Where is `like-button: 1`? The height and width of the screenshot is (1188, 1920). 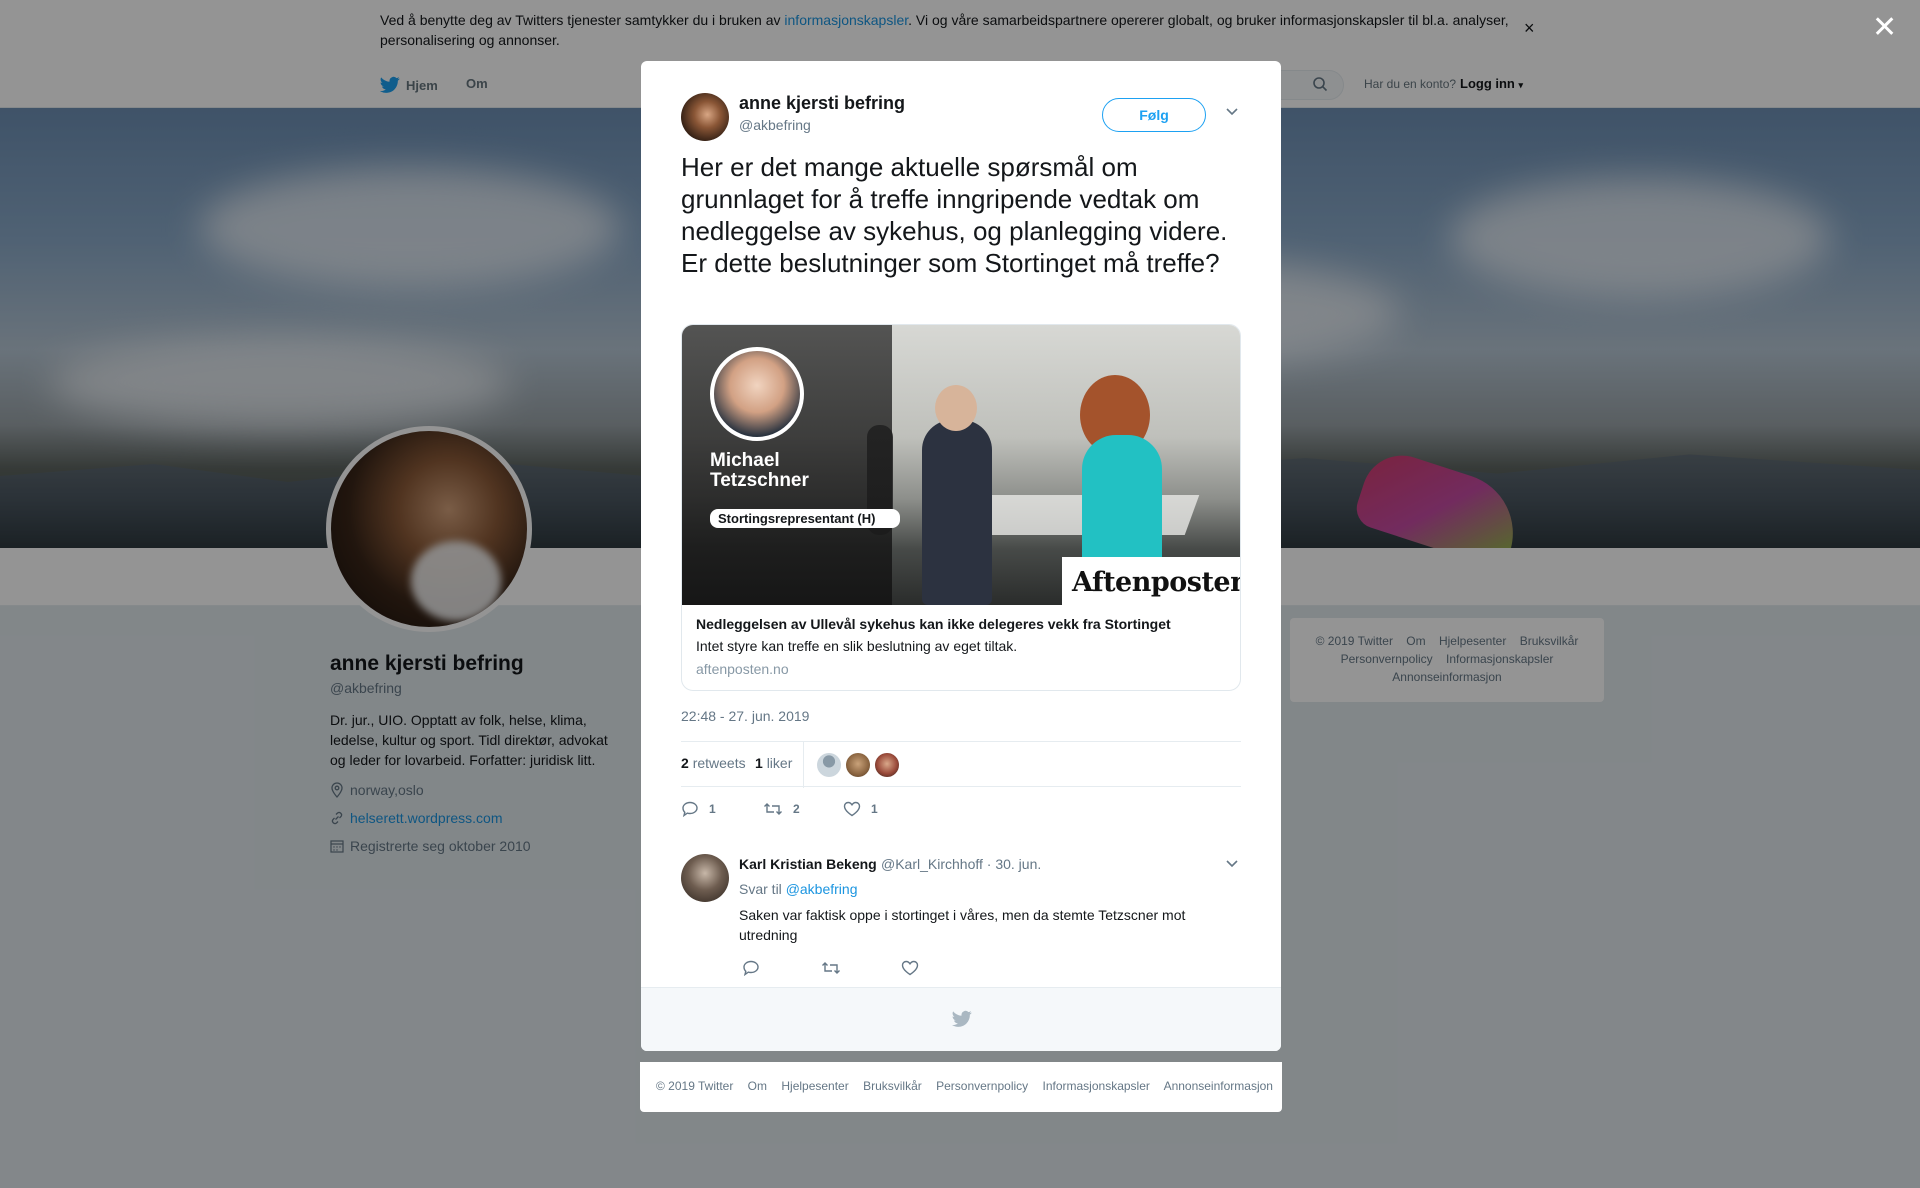 like-button: 1 is located at coordinates (860, 809).